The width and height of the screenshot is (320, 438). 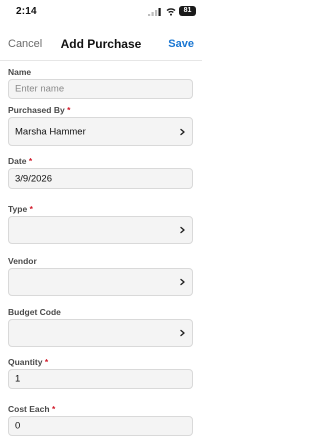 What do you see at coordinates (34, 312) in the screenshot?
I see `budget-code-label: Budget Code` at bounding box center [34, 312].